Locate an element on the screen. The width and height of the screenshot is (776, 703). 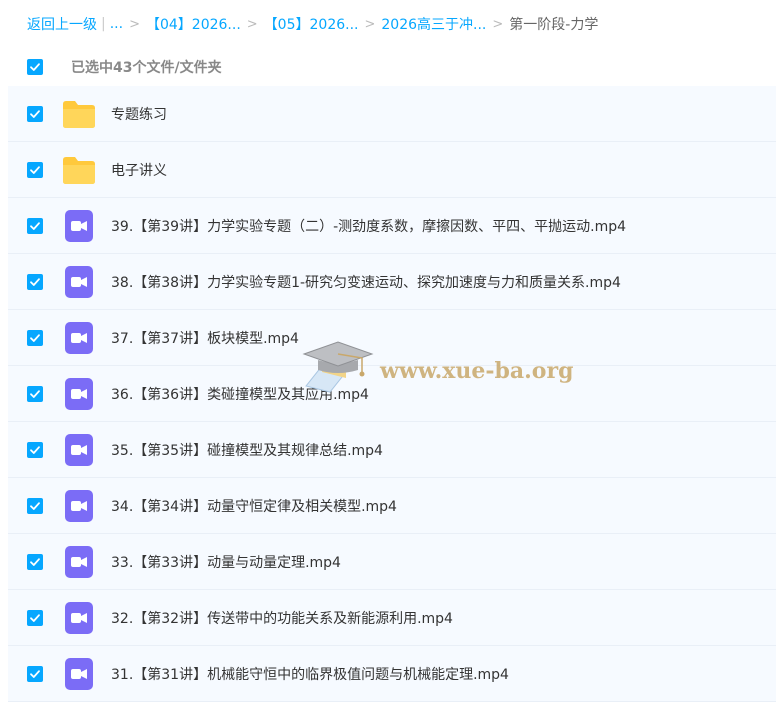
selection-summary: 已选中43个文件/文件夹 is located at coordinates (146, 68).